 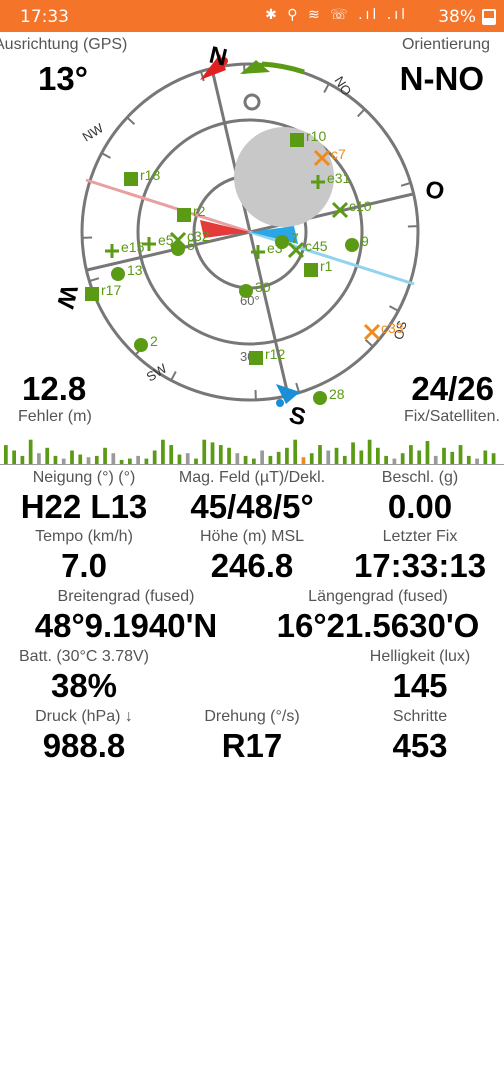 I want to click on satellite-label: c45, so click(x=316, y=246).